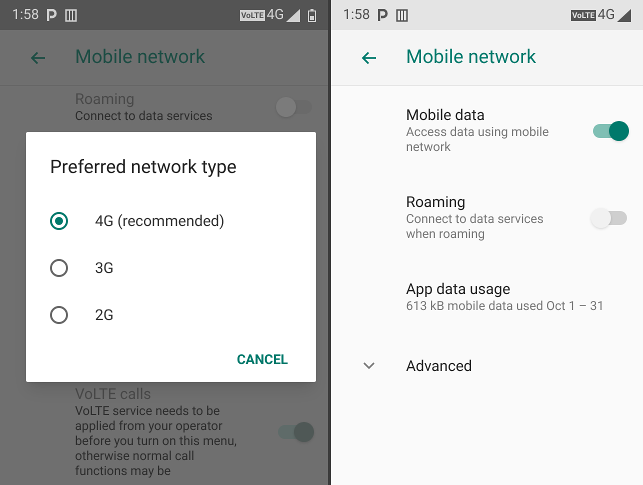 This screenshot has width=643, height=485. Describe the element at coordinates (506, 306) in the screenshot. I see `setting-summary: 613 kB mobile data used Oct 1 – 31` at that location.